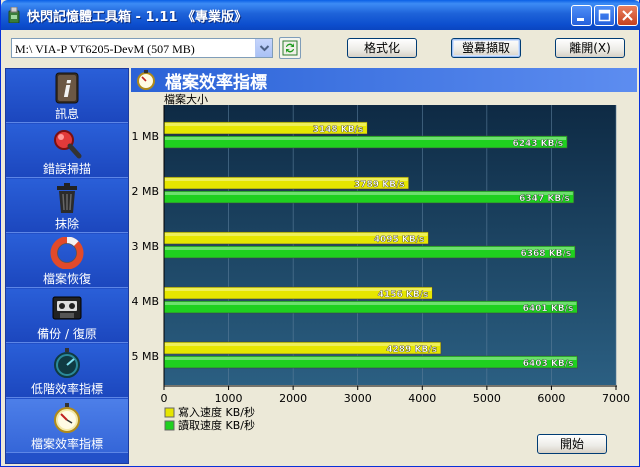 Image resolution: width=640 pixels, height=467 pixels. What do you see at coordinates (67, 334) in the screenshot?
I see `sidebar-item-label: 備份 / 復原` at bounding box center [67, 334].